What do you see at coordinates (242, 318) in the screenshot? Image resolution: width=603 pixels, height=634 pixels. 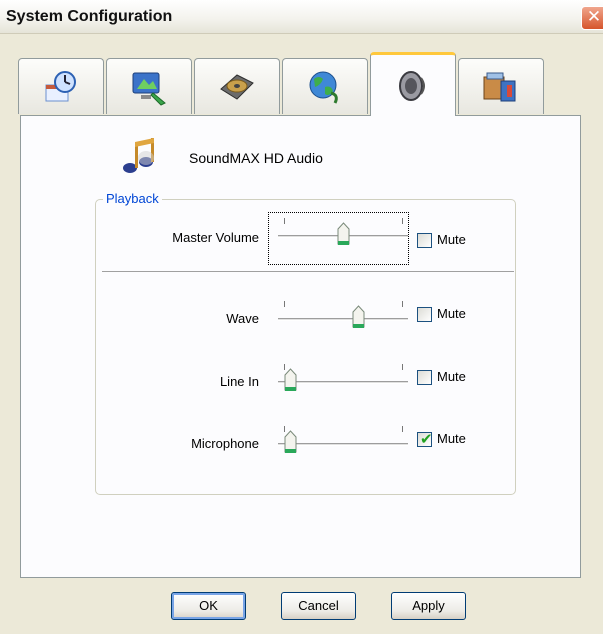 I see `wave-label: Wave` at bounding box center [242, 318].